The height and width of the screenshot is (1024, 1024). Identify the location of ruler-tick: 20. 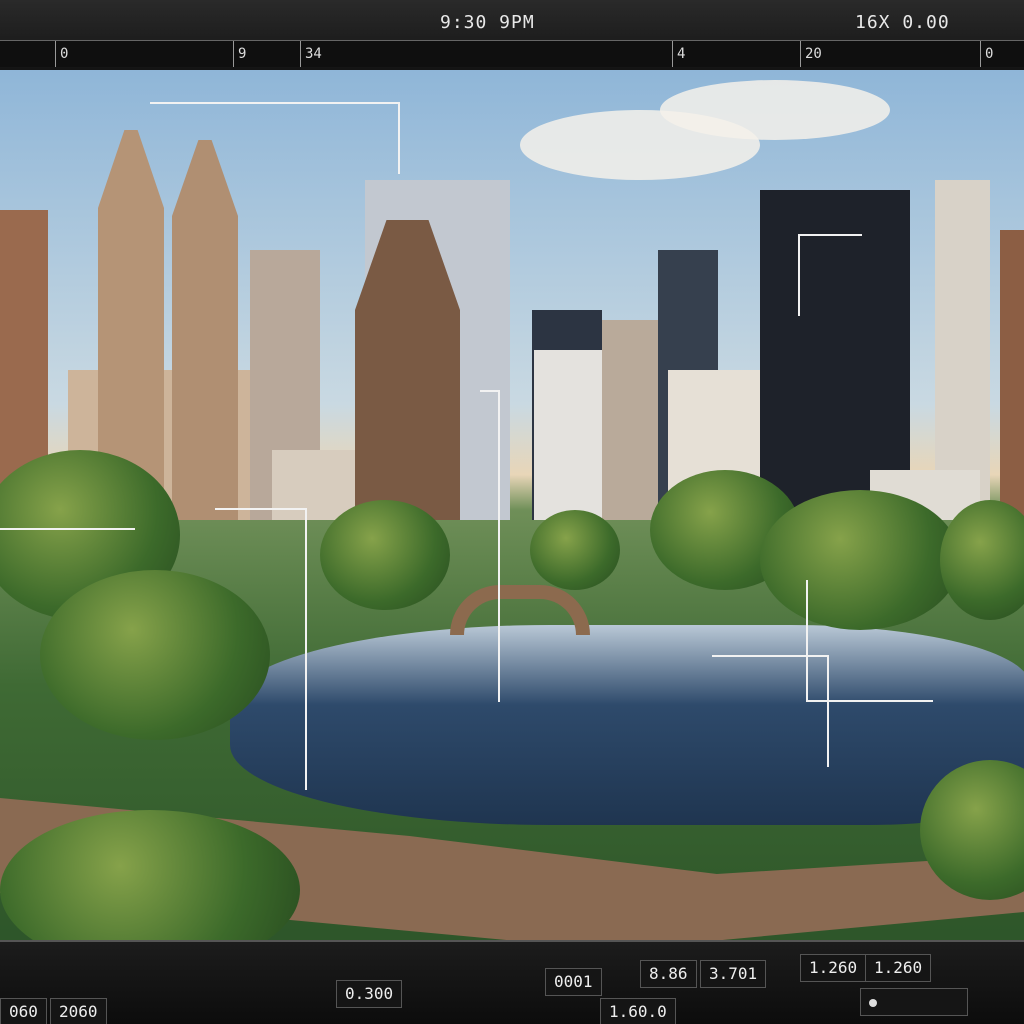
(811, 54).